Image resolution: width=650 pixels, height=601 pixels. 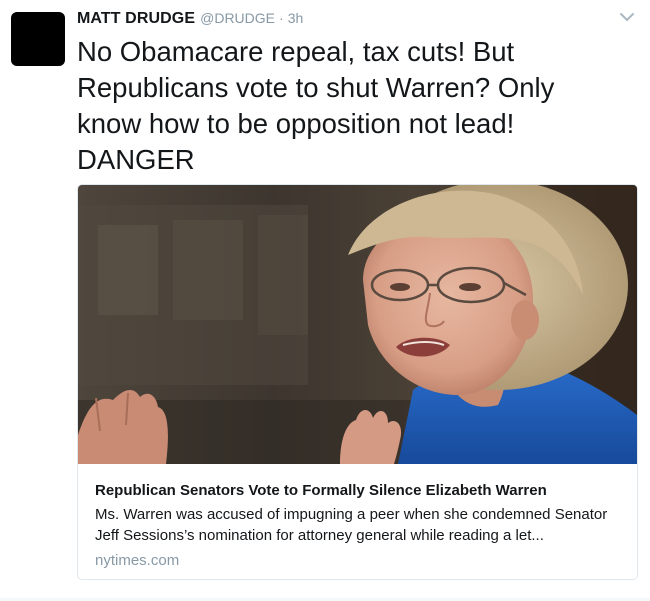 What do you see at coordinates (627, 17) in the screenshot?
I see `chevron-down-icon` at bounding box center [627, 17].